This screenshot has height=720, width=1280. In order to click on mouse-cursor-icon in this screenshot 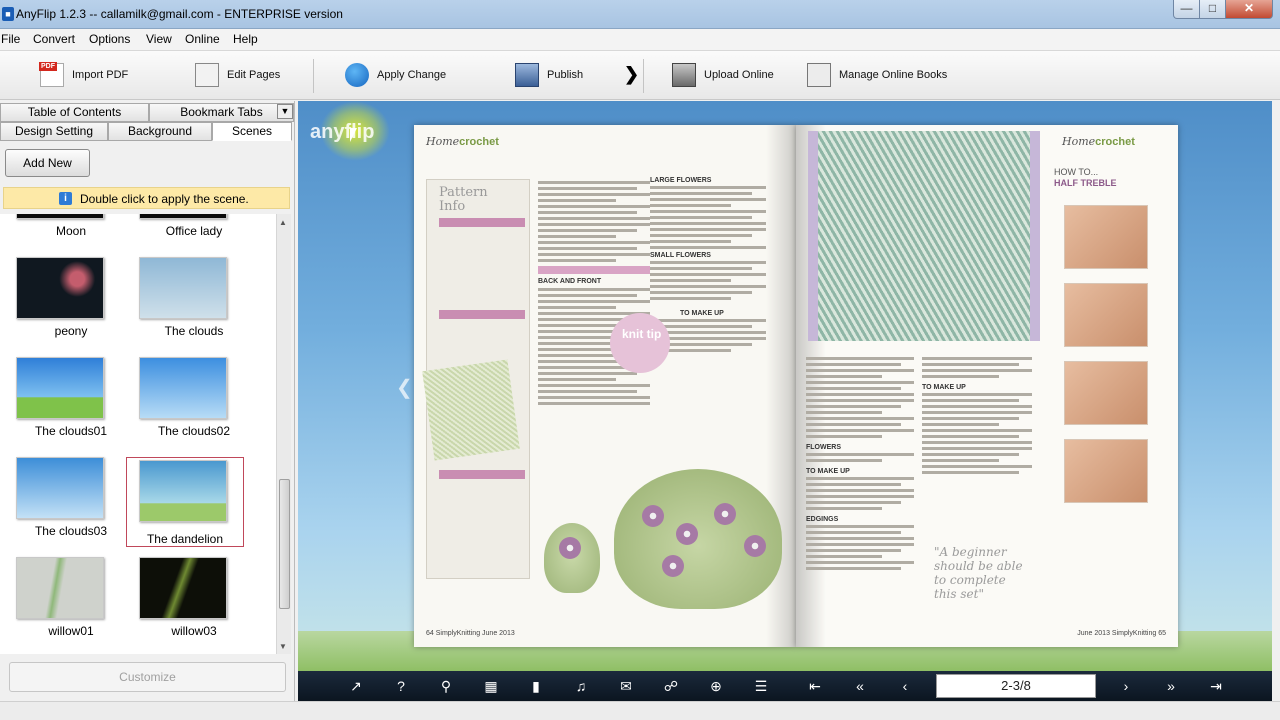, I will do `click(353, 135)`.